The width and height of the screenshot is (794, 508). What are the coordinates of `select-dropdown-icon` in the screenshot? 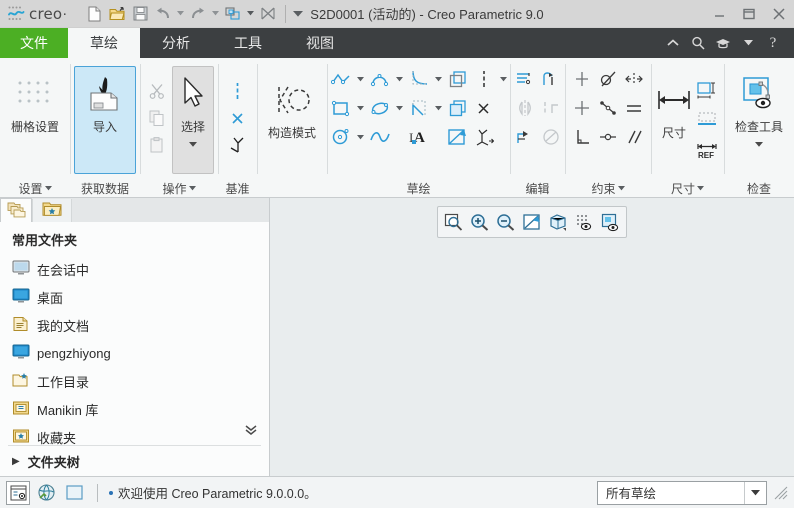 It's located at (193, 143).